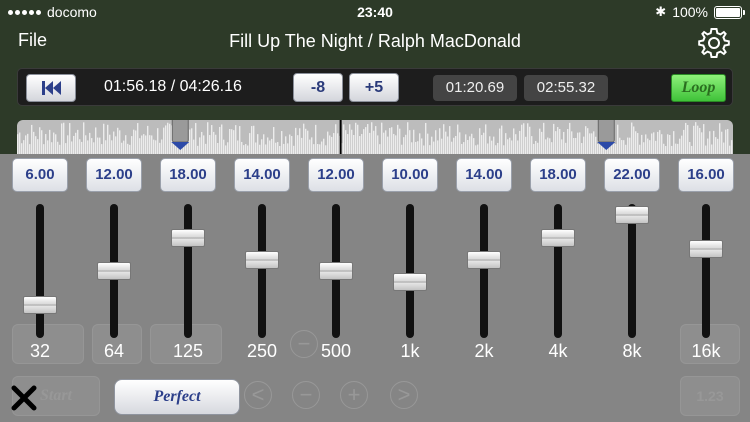 This screenshot has height=422, width=750. I want to click on eq-freq-label: 32, so click(40, 351).